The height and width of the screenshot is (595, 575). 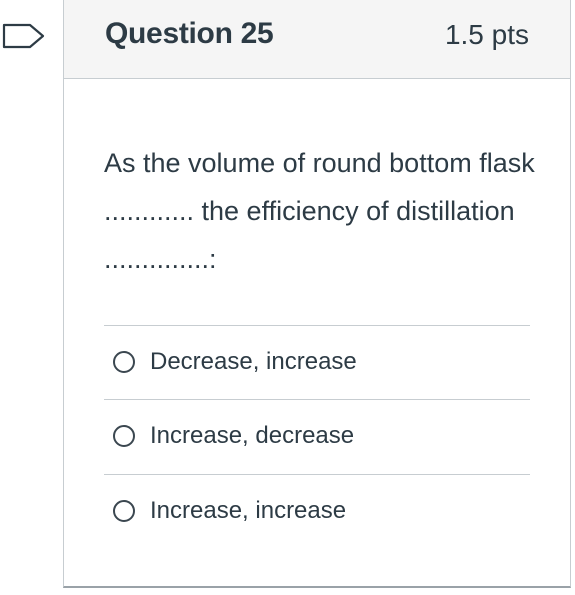 I want to click on question-points: 1.5 pts, so click(x=486, y=34).